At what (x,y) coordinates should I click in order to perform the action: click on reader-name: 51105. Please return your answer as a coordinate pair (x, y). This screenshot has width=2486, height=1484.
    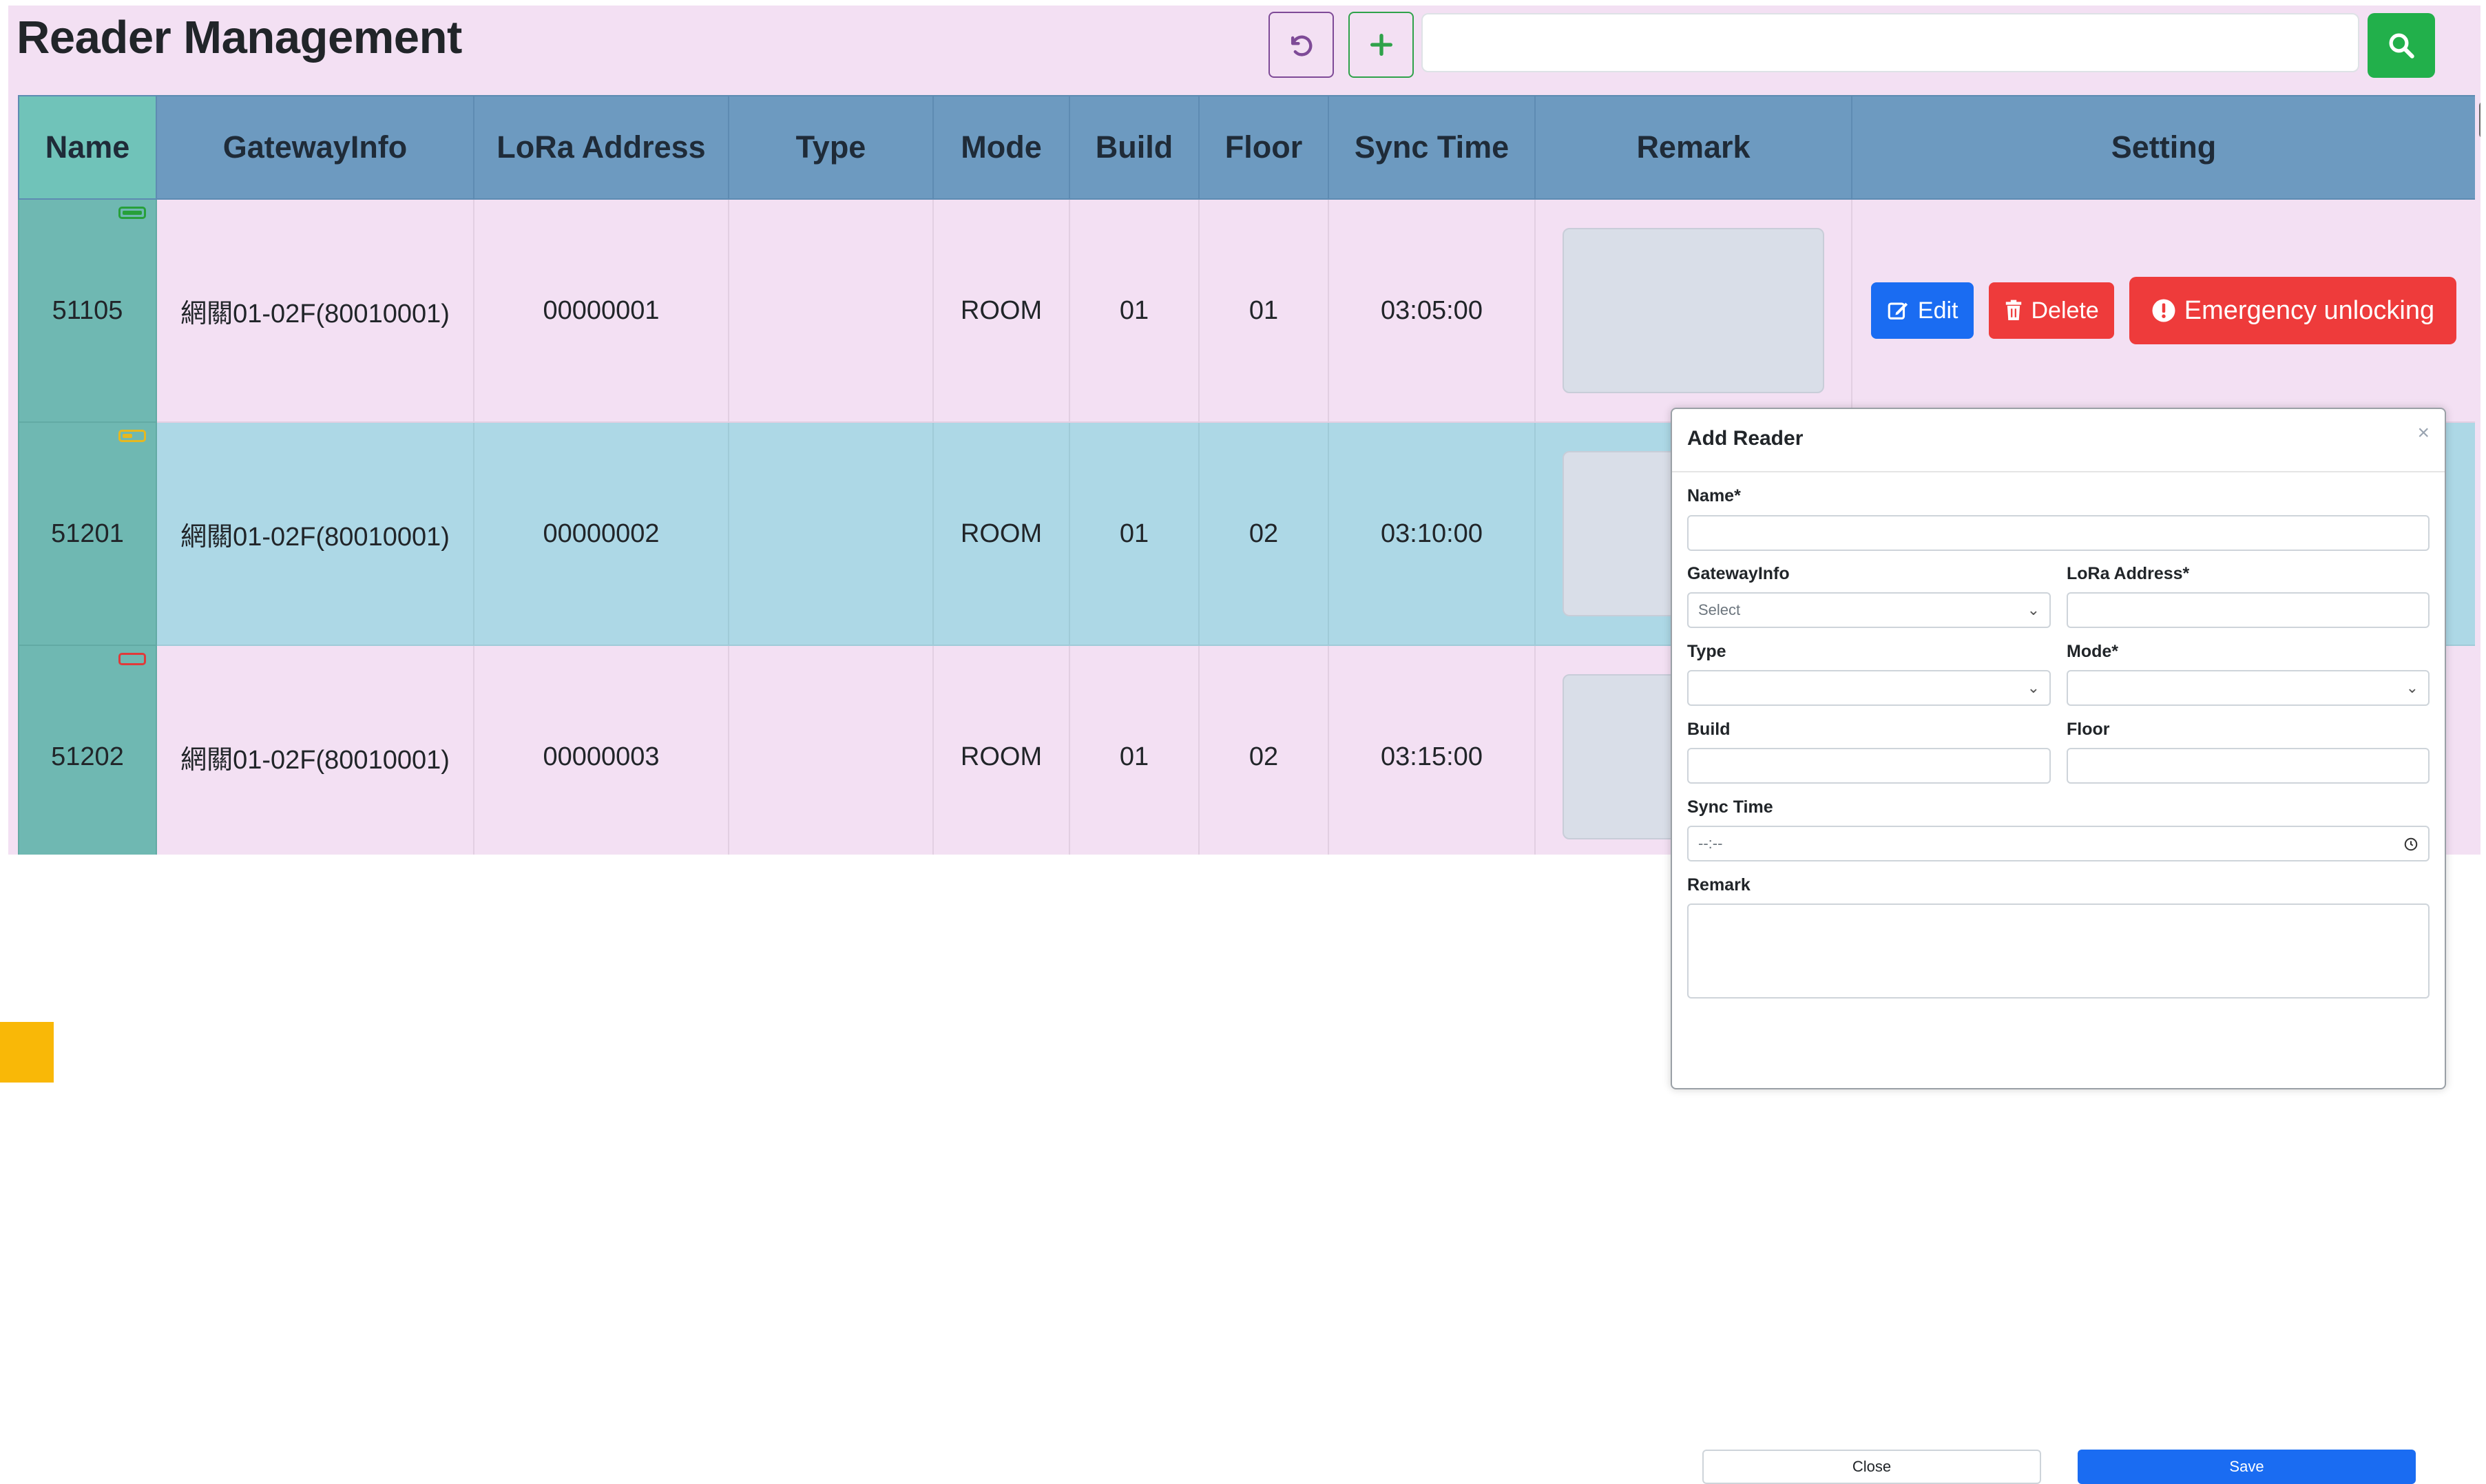
    Looking at the image, I should click on (88, 310).